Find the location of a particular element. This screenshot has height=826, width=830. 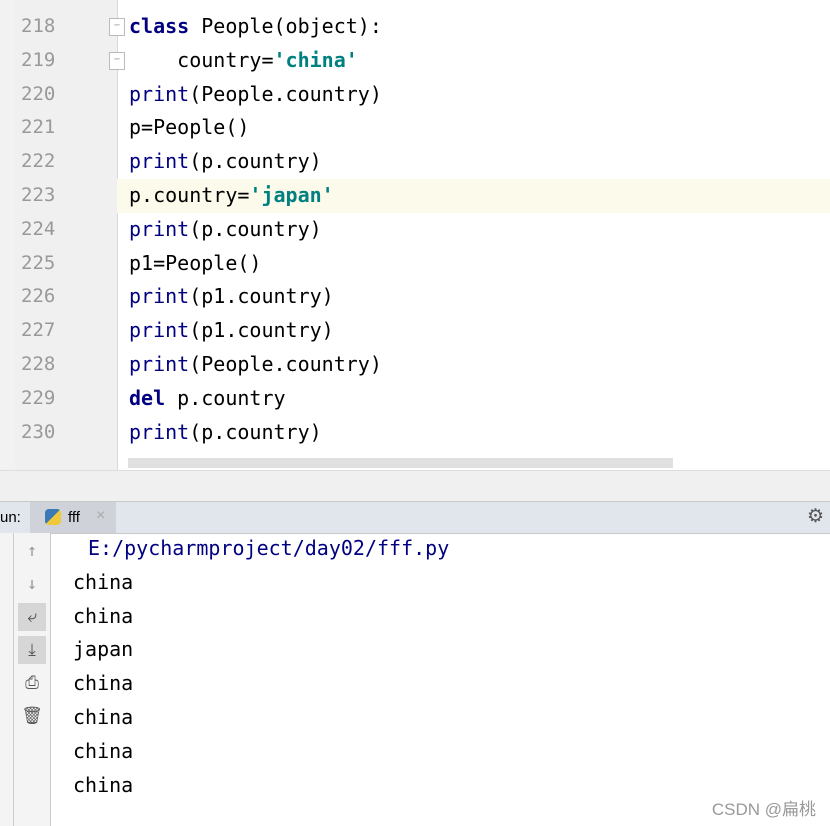

line-number: 224 is located at coordinates (38, 228).